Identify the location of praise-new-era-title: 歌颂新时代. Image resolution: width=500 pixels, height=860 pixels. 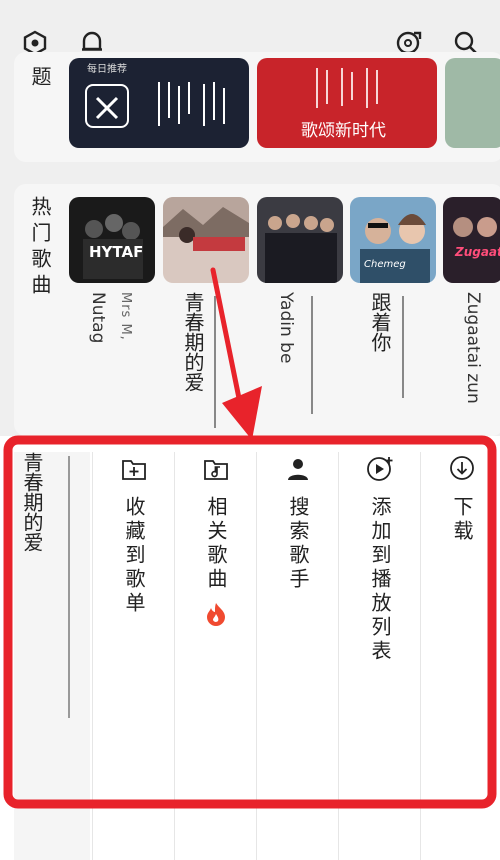
(343, 131).